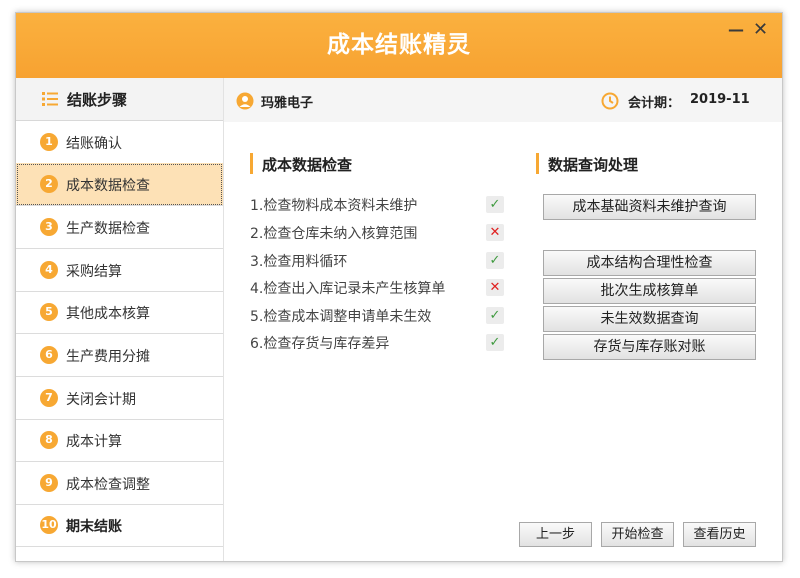  I want to click on sidebar-title: 结账步骤, so click(97, 100).